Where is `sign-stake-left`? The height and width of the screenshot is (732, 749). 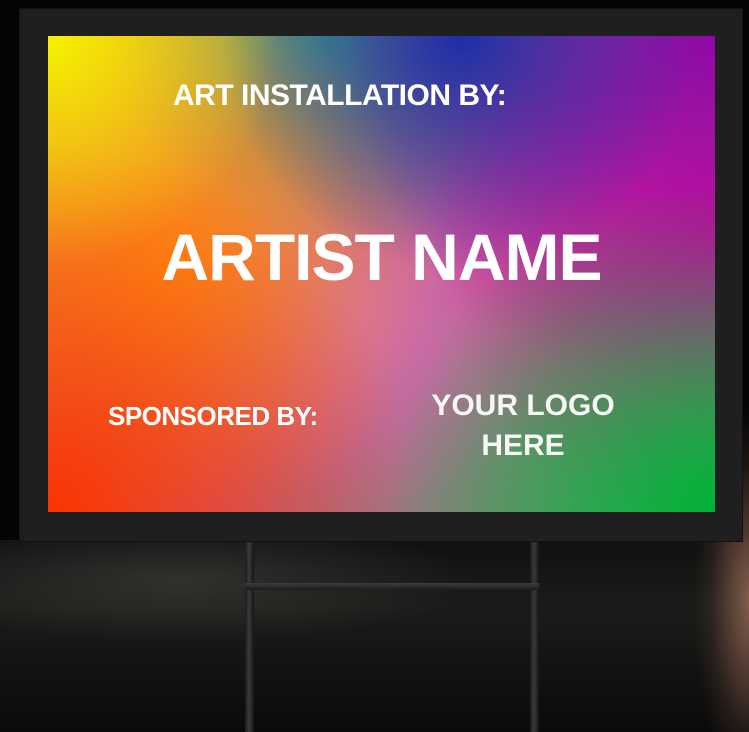
sign-stake-left is located at coordinates (249, 636).